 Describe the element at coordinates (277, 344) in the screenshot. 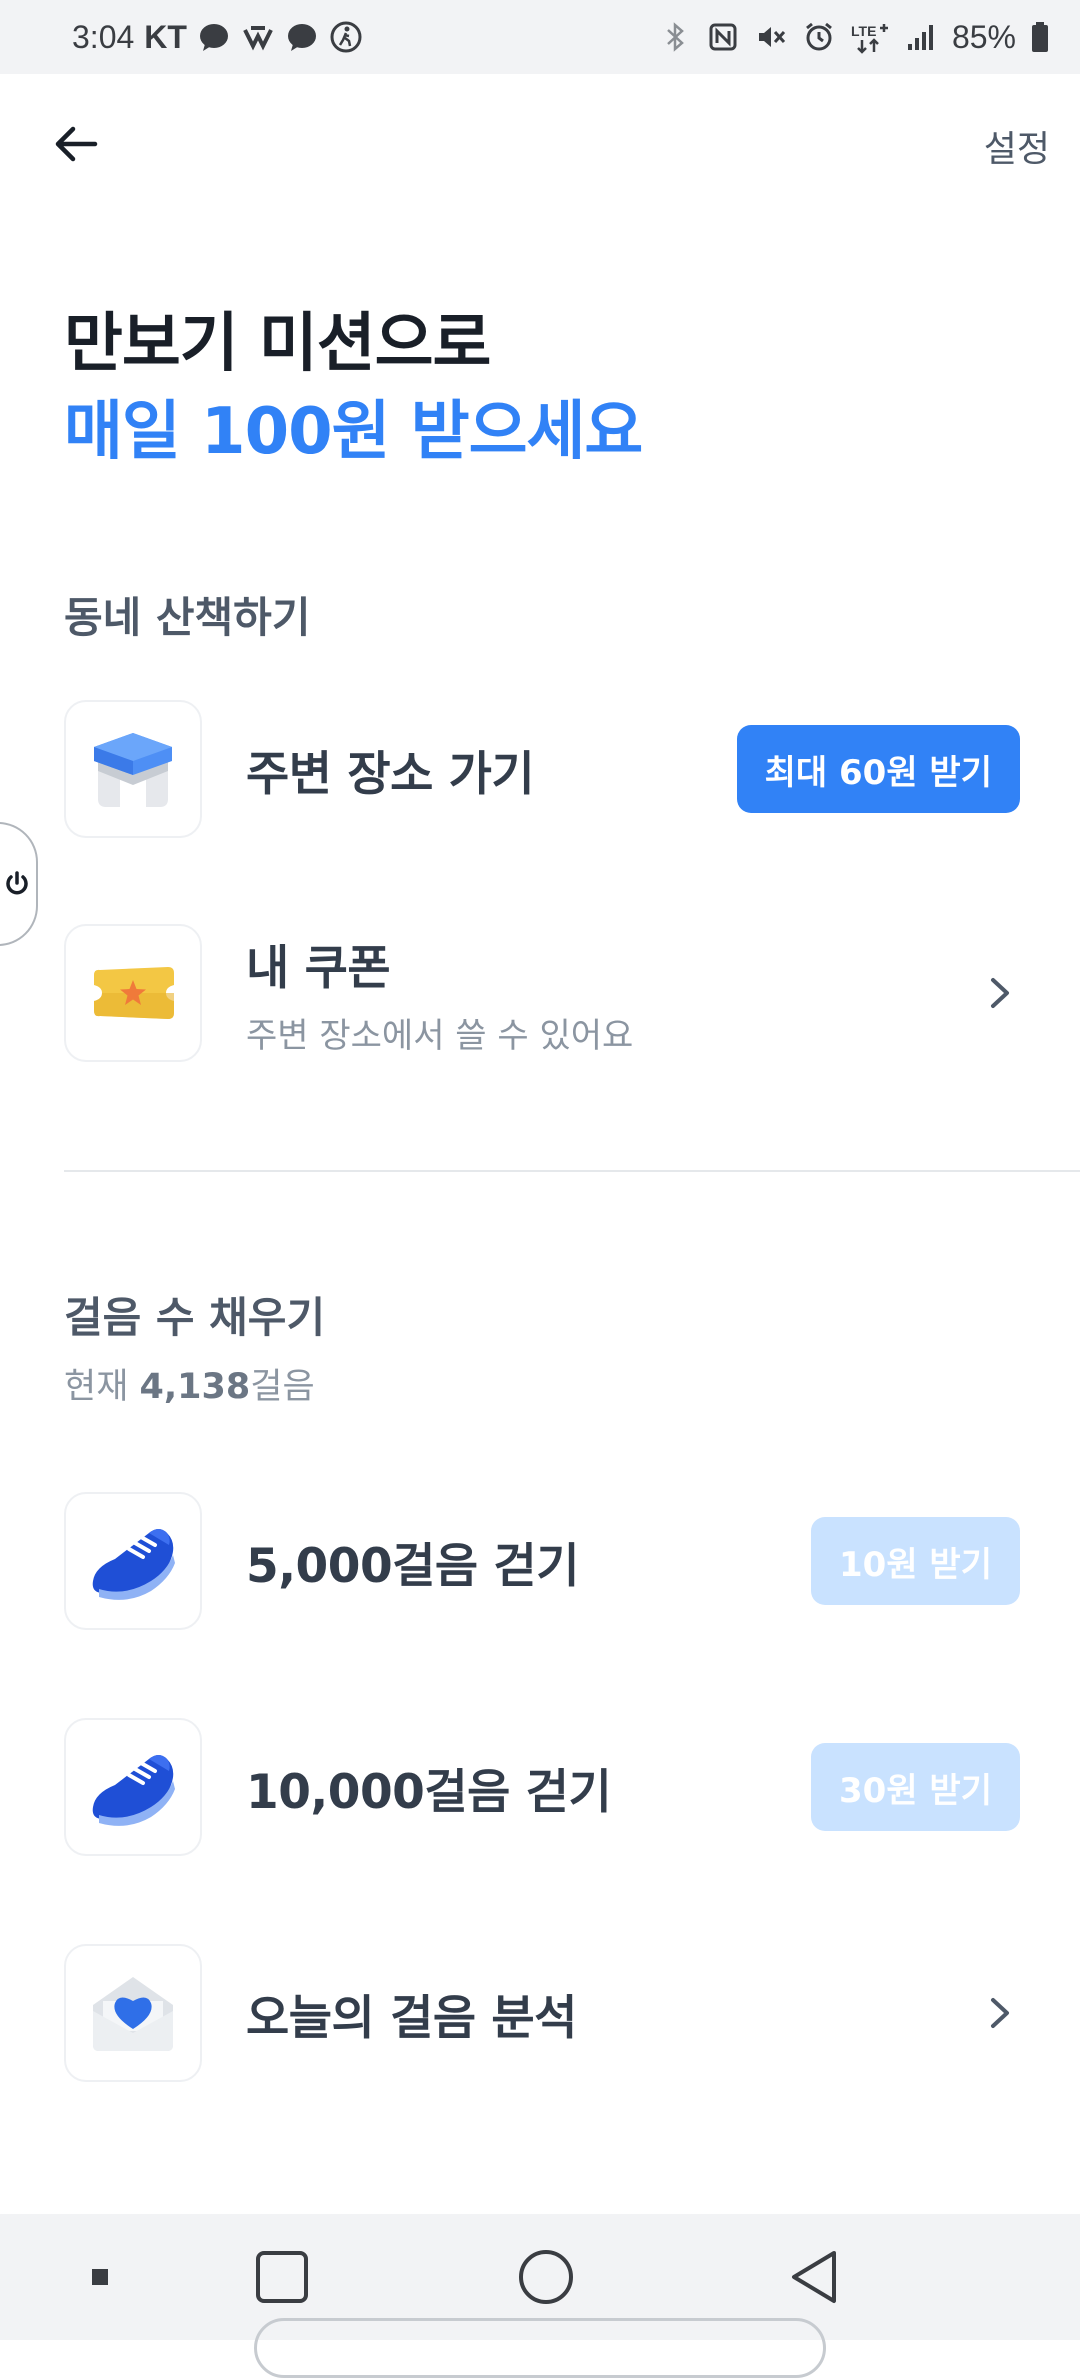

I see `headline-line1: 만보기 미션으로` at that location.